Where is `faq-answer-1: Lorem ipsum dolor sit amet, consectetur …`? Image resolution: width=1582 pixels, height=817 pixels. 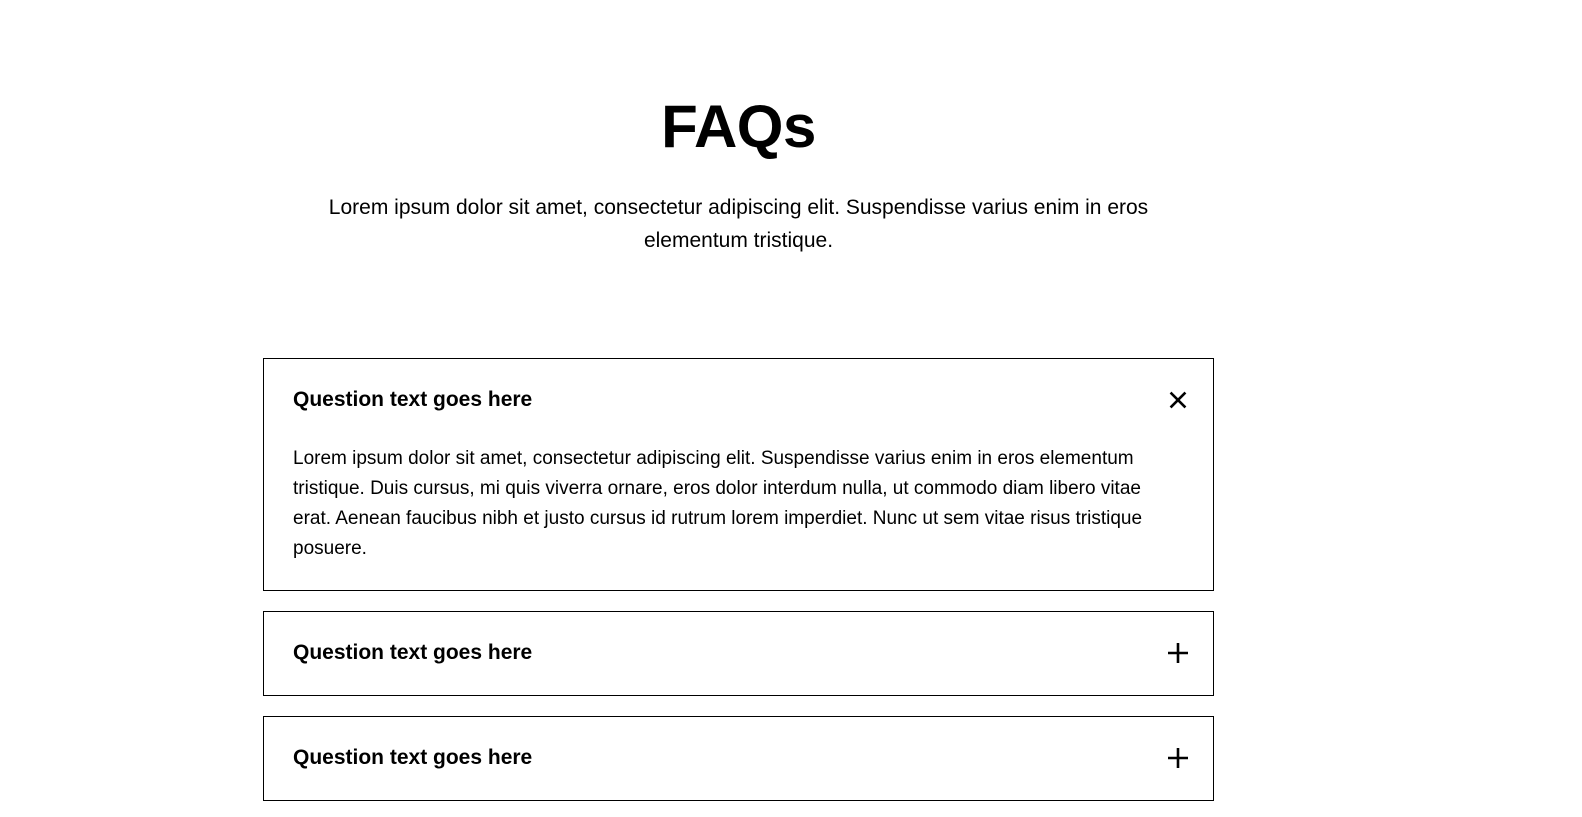 faq-answer-1: Lorem ipsum dolor sit amet, consectetur … is located at coordinates (718, 503).